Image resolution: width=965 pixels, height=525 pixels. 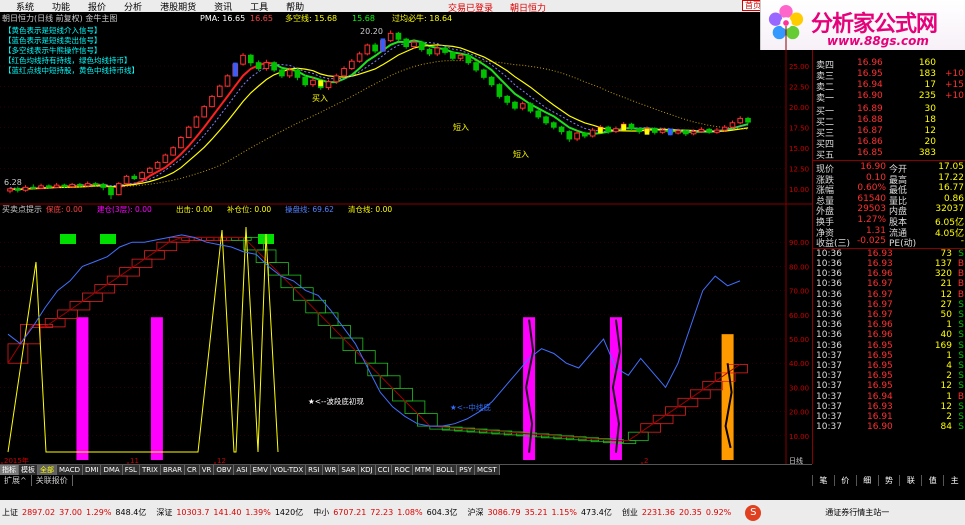 What do you see at coordinates (97, 6) in the screenshot?
I see `menu-item-quote: 报价` at bounding box center [97, 6].